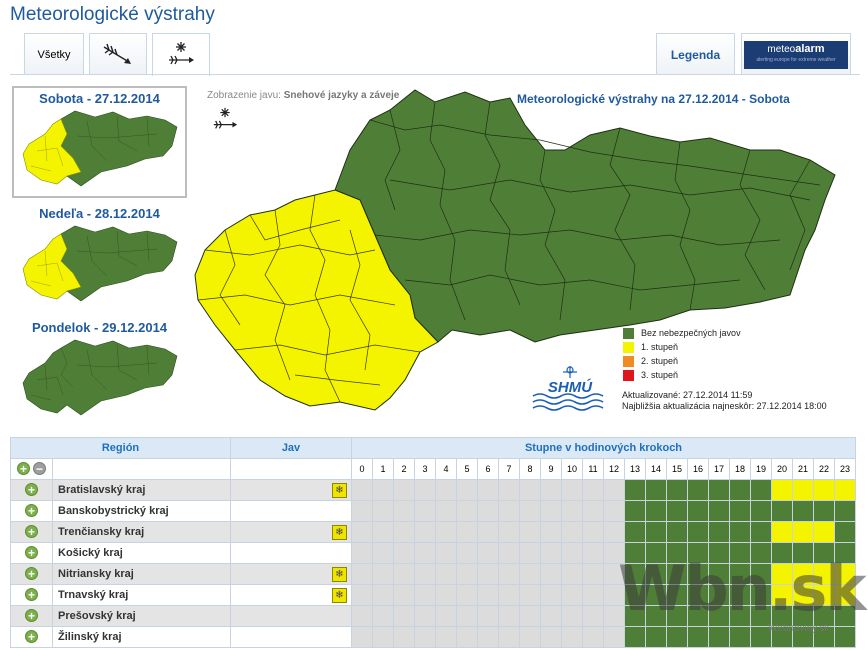 Image resolution: width=868 pixels, height=650 pixels. Describe the element at coordinates (141, 532) in the screenshot. I see `region-name: Trenčiansky kraj` at that location.